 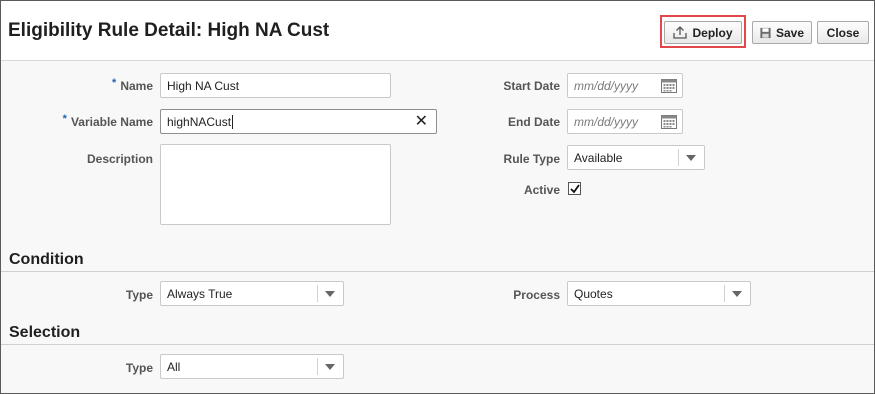 What do you see at coordinates (712, 32) in the screenshot?
I see `deploy-label: Deploy` at bounding box center [712, 32].